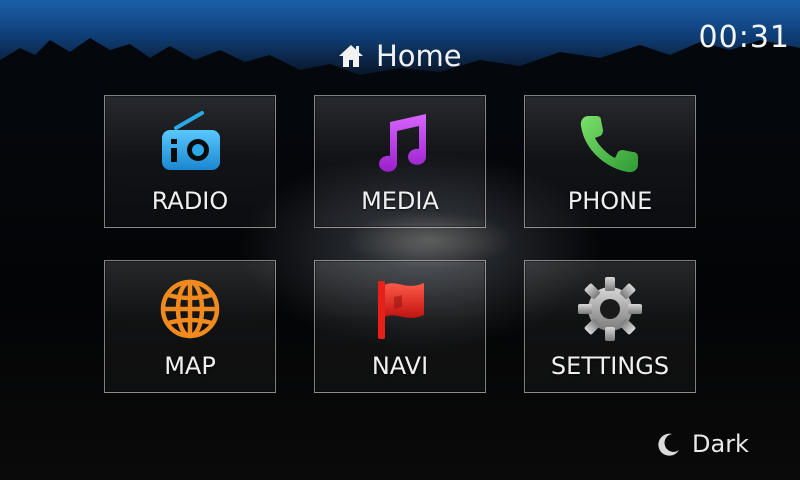  I want to click on tile-media: MEDIA, so click(400, 161).